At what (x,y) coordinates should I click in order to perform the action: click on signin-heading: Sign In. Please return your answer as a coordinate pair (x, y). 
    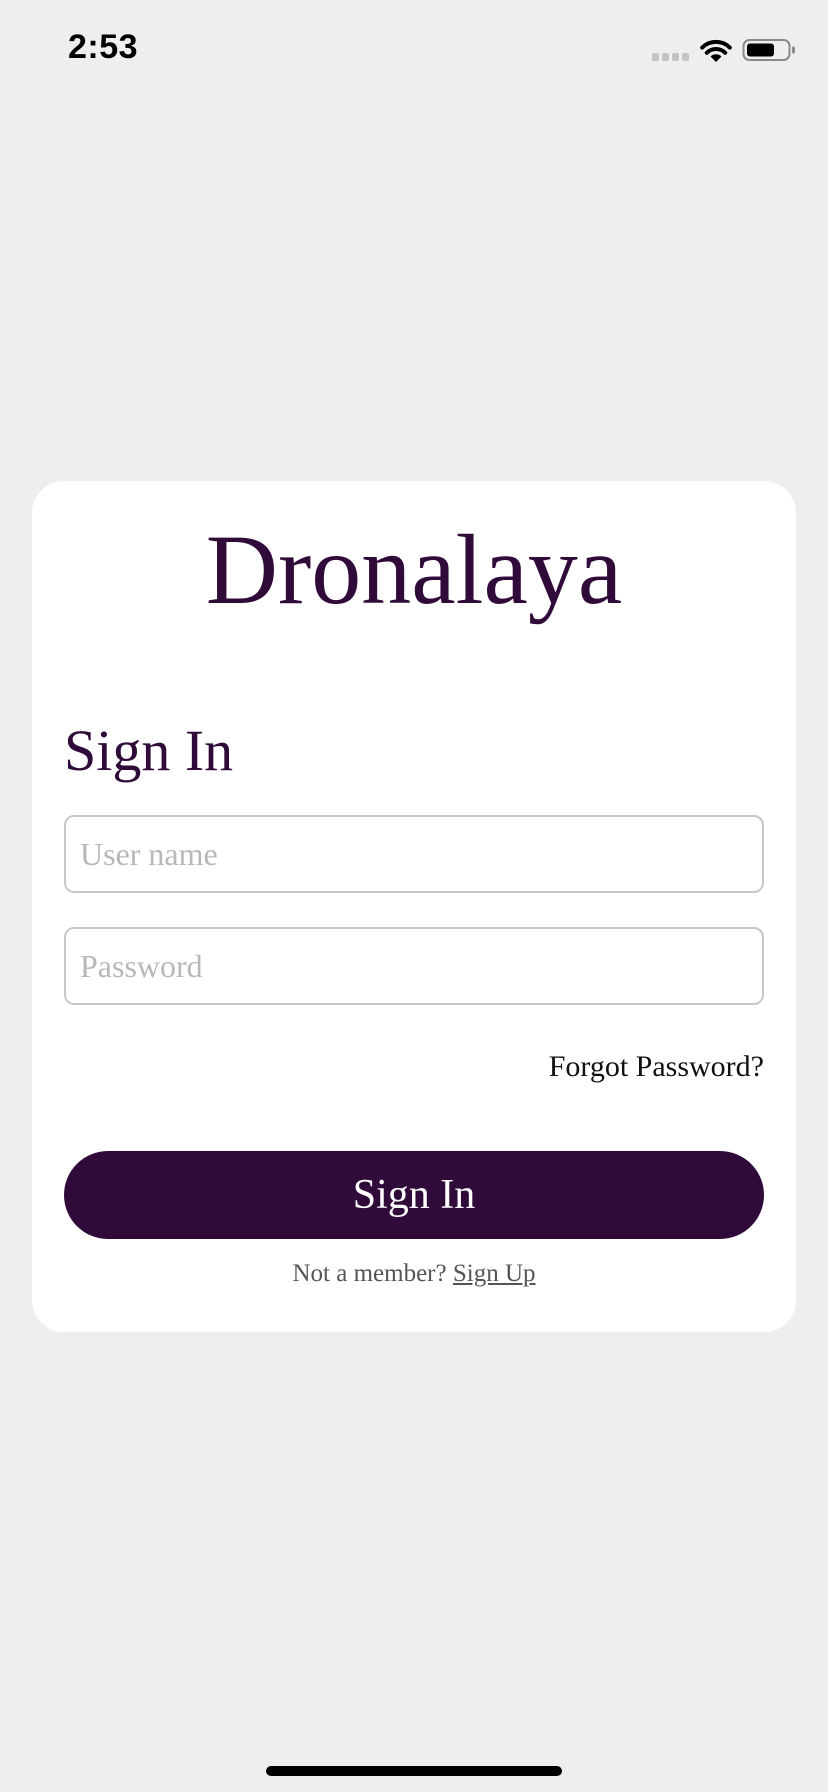
    Looking at the image, I should click on (149, 750).